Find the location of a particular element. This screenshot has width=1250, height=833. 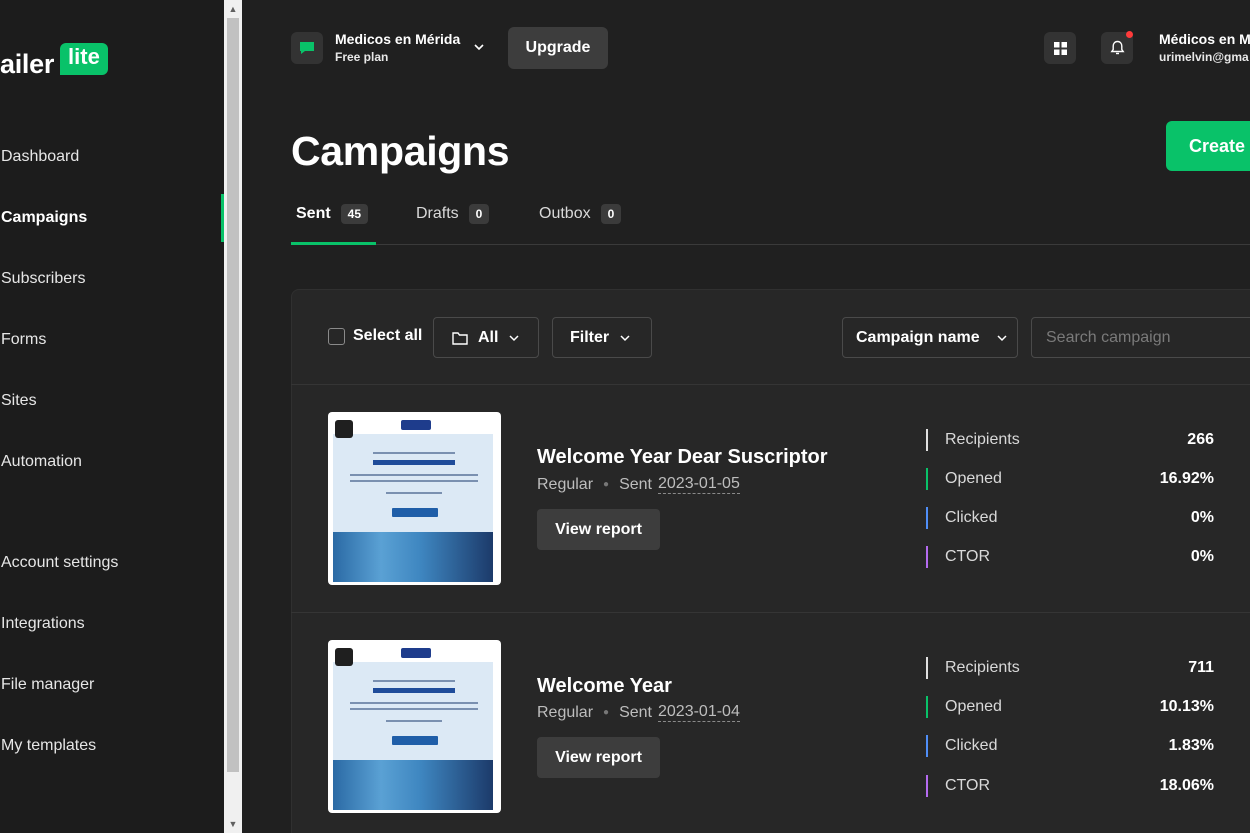

stat-value: 711 is located at coordinates (1201, 667).